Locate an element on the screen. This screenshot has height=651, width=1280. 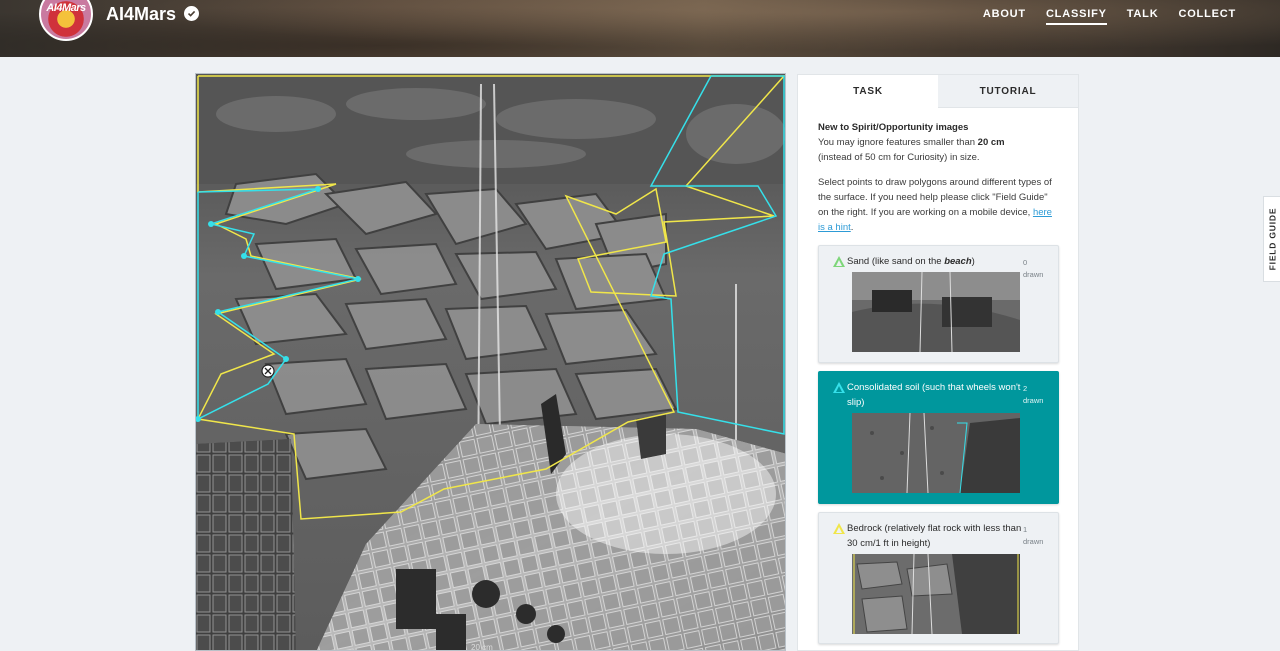
tool-sand-label-emph: beach is located at coordinates (958, 261).